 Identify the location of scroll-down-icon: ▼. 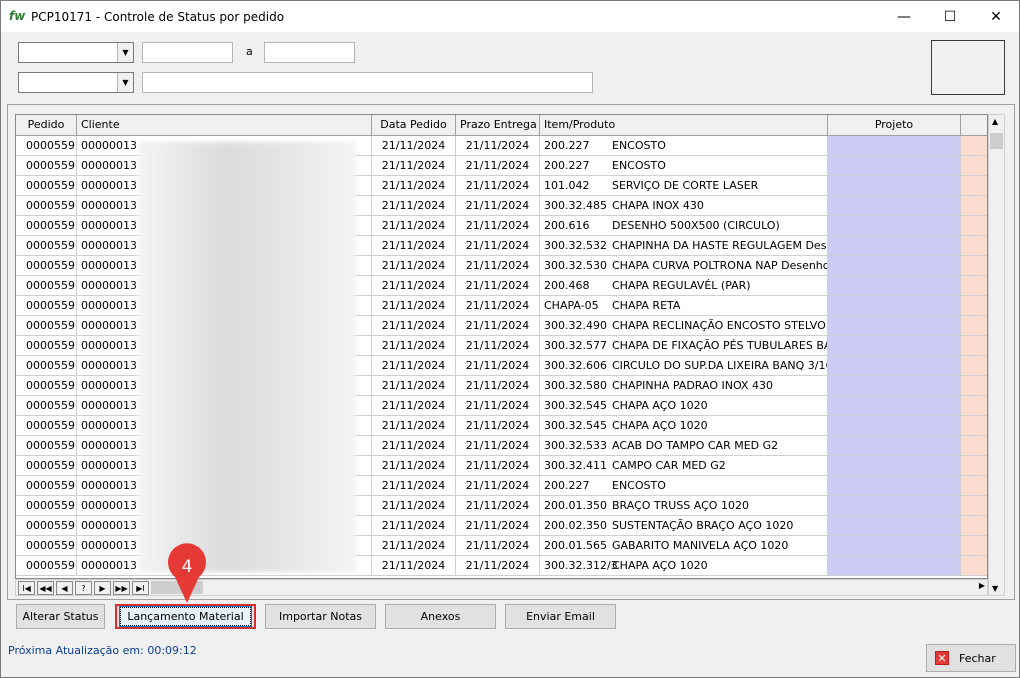
(995, 588).